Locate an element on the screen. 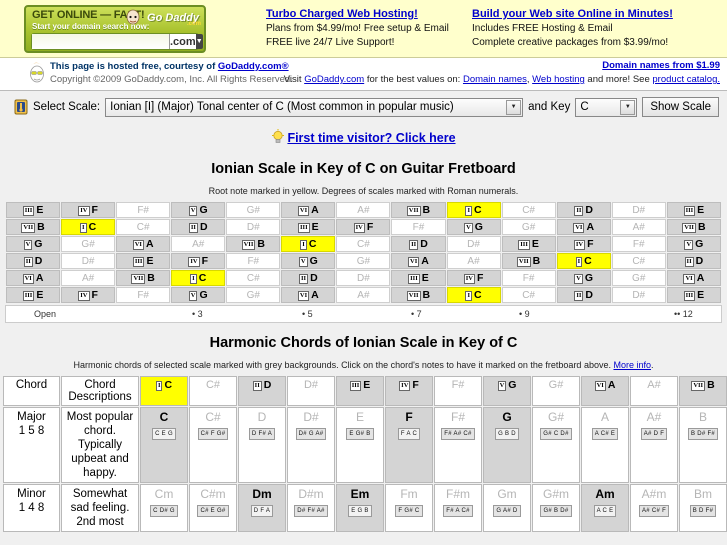 This screenshot has height=545, width=727. chord-notes-badge: B D F# is located at coordinates (703, 511).